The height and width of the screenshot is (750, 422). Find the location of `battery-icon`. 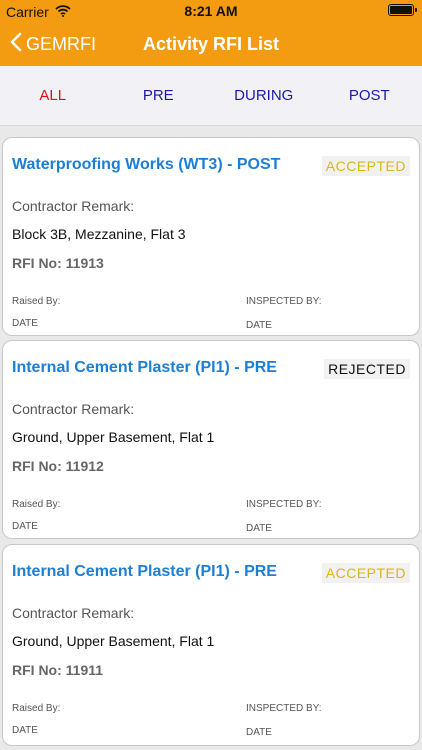

battery-icon is located at coordinates (402, 10).